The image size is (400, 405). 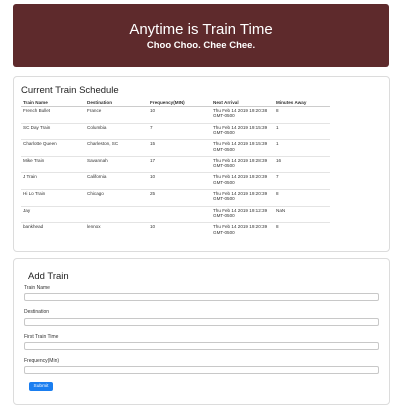 I want to click on cell-train-name: bankhead, so click(x=53, y=230).